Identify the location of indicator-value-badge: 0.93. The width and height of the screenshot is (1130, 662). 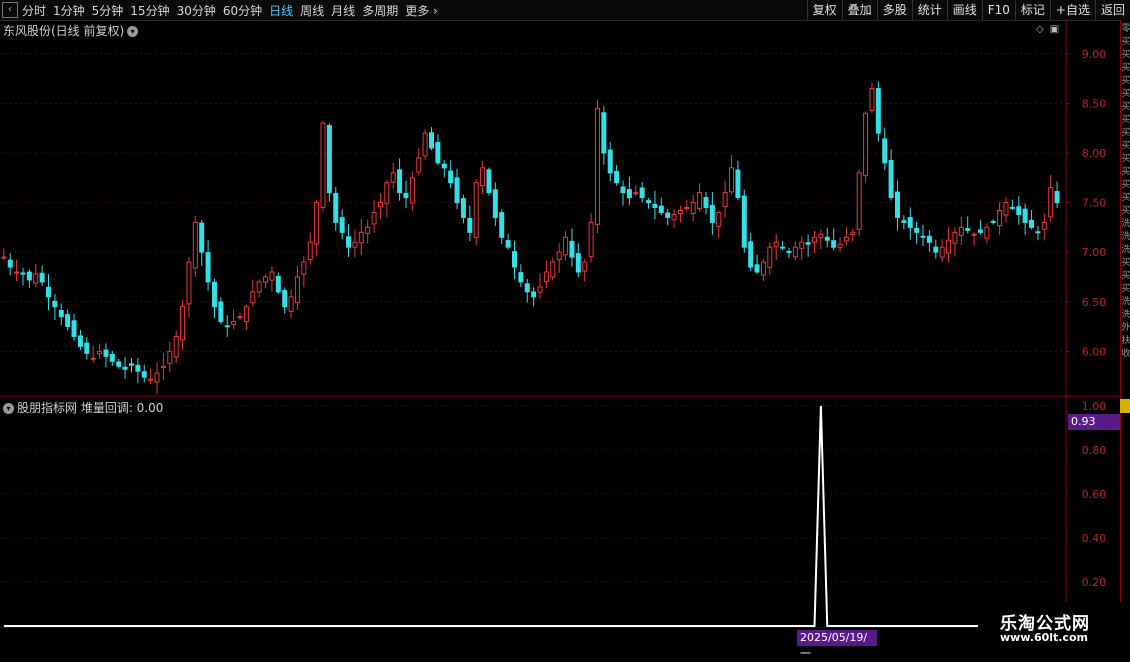
(1094, 422).